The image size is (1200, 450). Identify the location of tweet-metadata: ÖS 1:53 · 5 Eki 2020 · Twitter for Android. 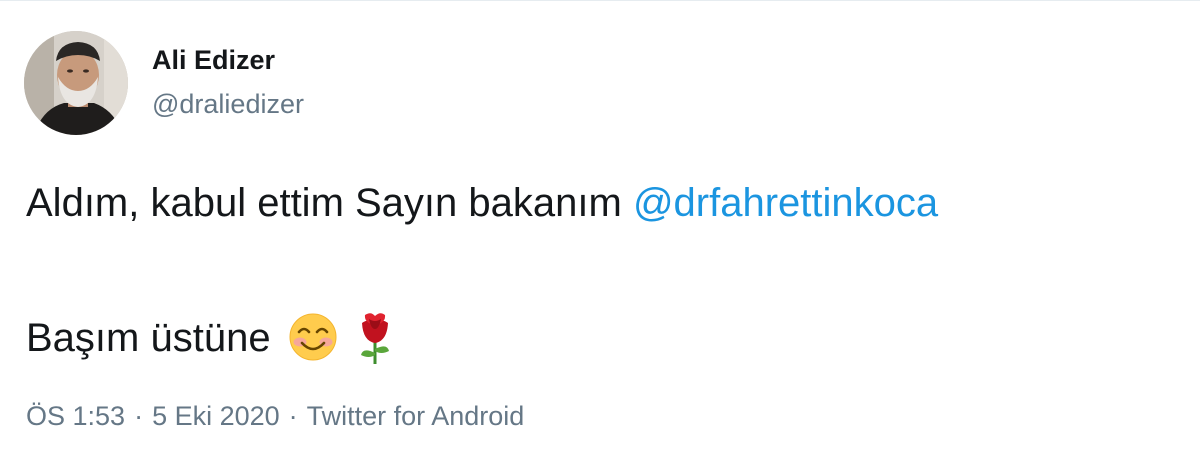
(275, 416).